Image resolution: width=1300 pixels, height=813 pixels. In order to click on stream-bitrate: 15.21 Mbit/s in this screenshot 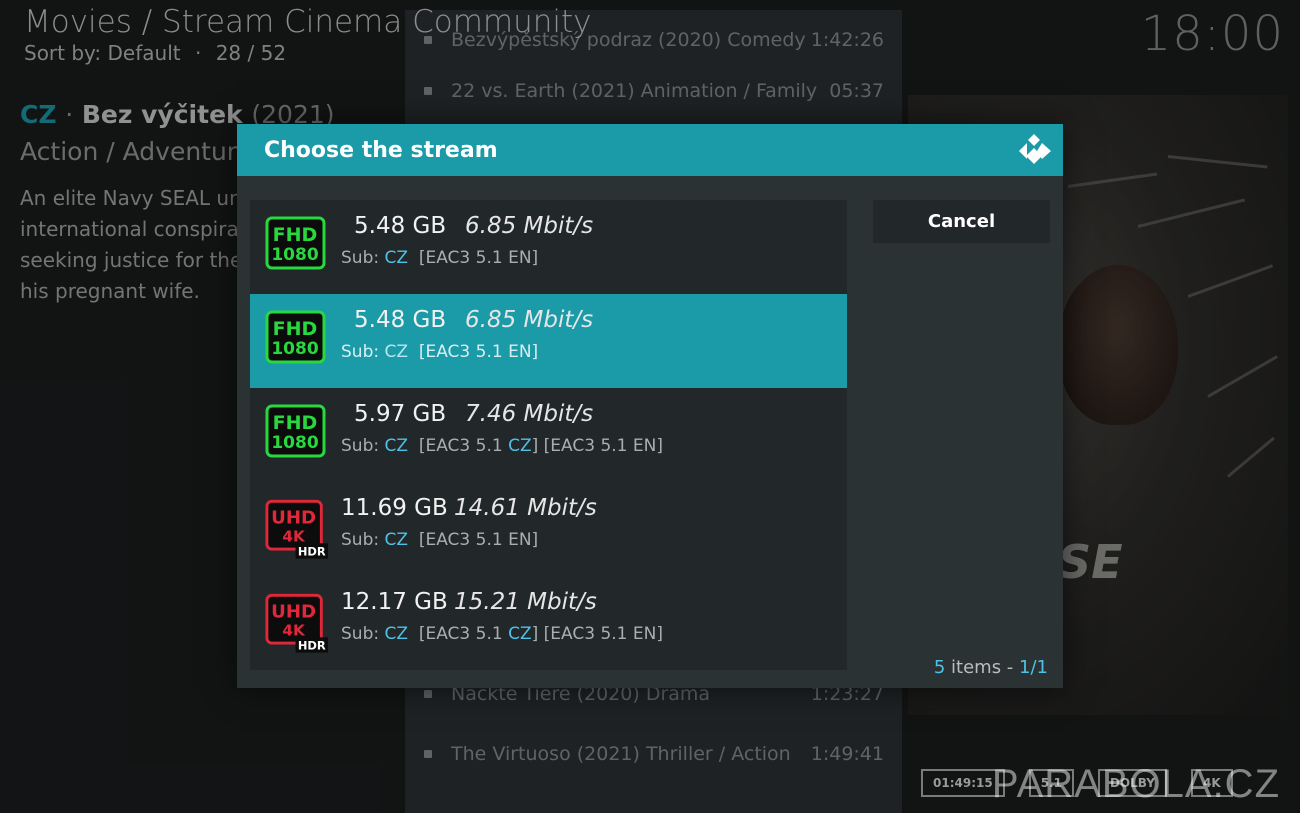, I will do `click(525, 602)`.